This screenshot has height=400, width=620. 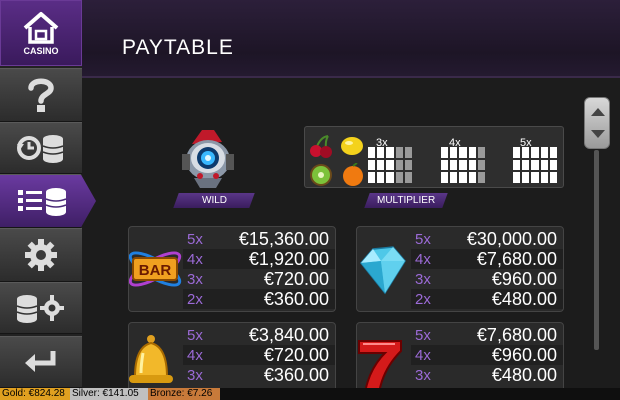 I want to click on pay-row: 4x €720.00, so click(x=259, y=355).